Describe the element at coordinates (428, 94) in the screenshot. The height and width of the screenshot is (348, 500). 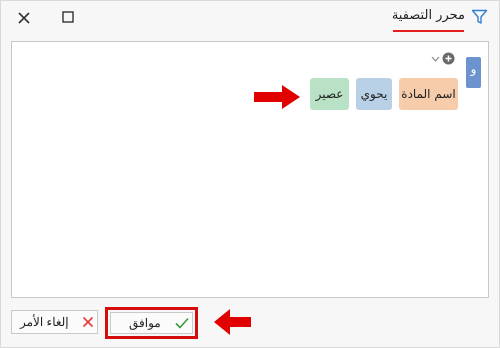
I see `condition-field-chip: اسم المادة` at that location.